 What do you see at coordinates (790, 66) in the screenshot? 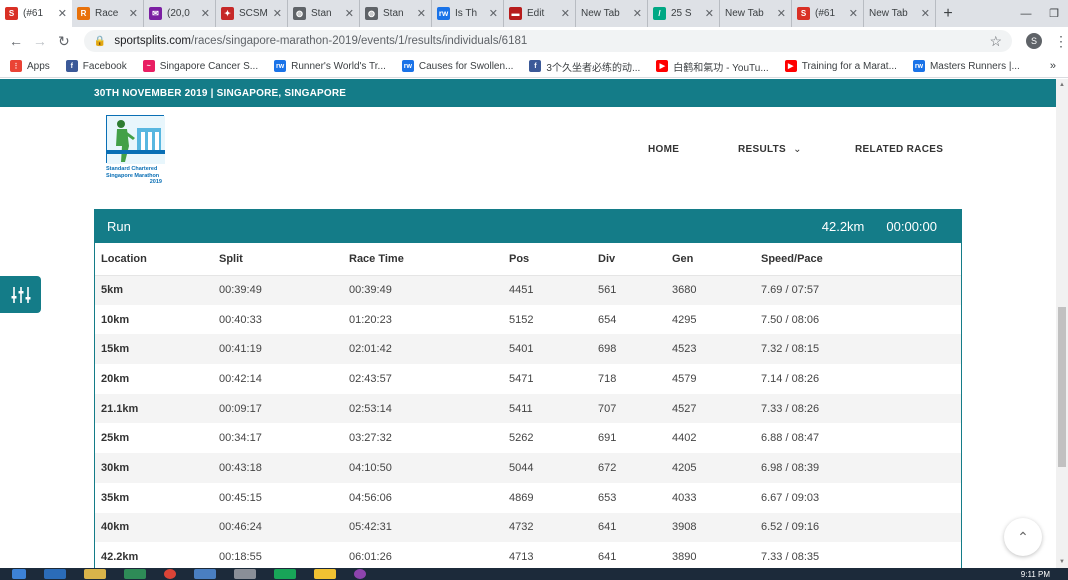
I see `bookmark-favicon-icon: ▶` at bounding box center [790, 66].